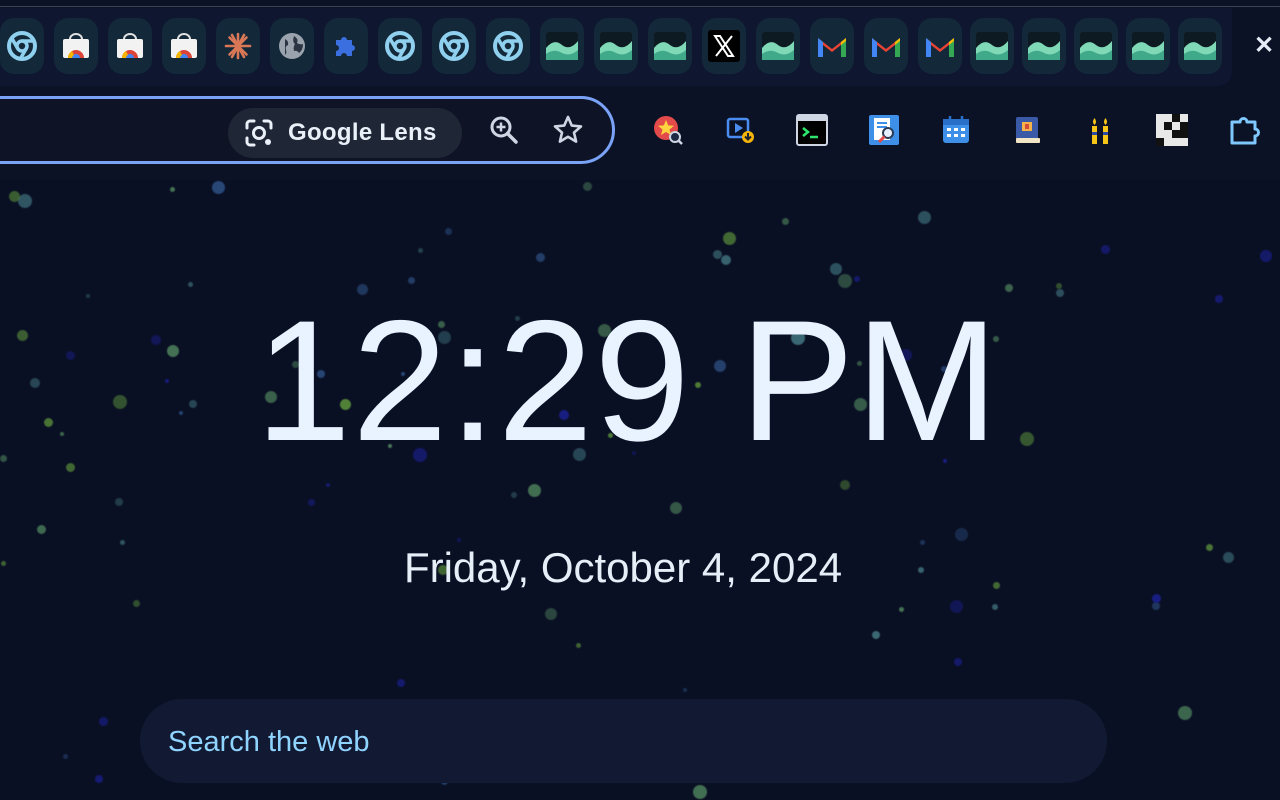 This screenshot has width=1280, height=800. I want to click on clock-date: Friday, October 4, 2024, so click(623, 567).